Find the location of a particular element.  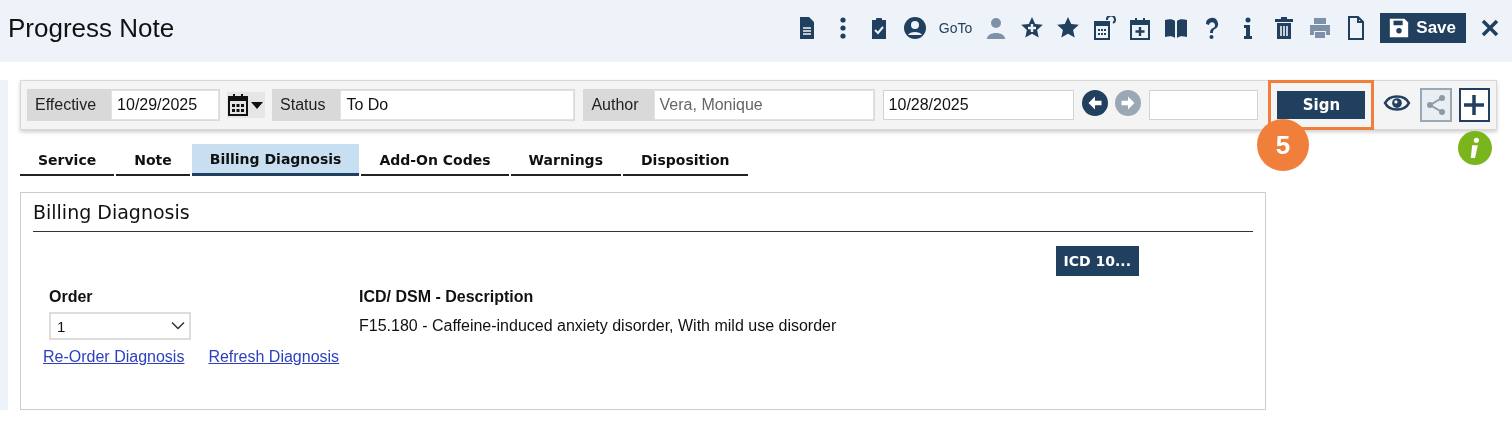

chevron-down-icon is located at coordinates (178, 326).